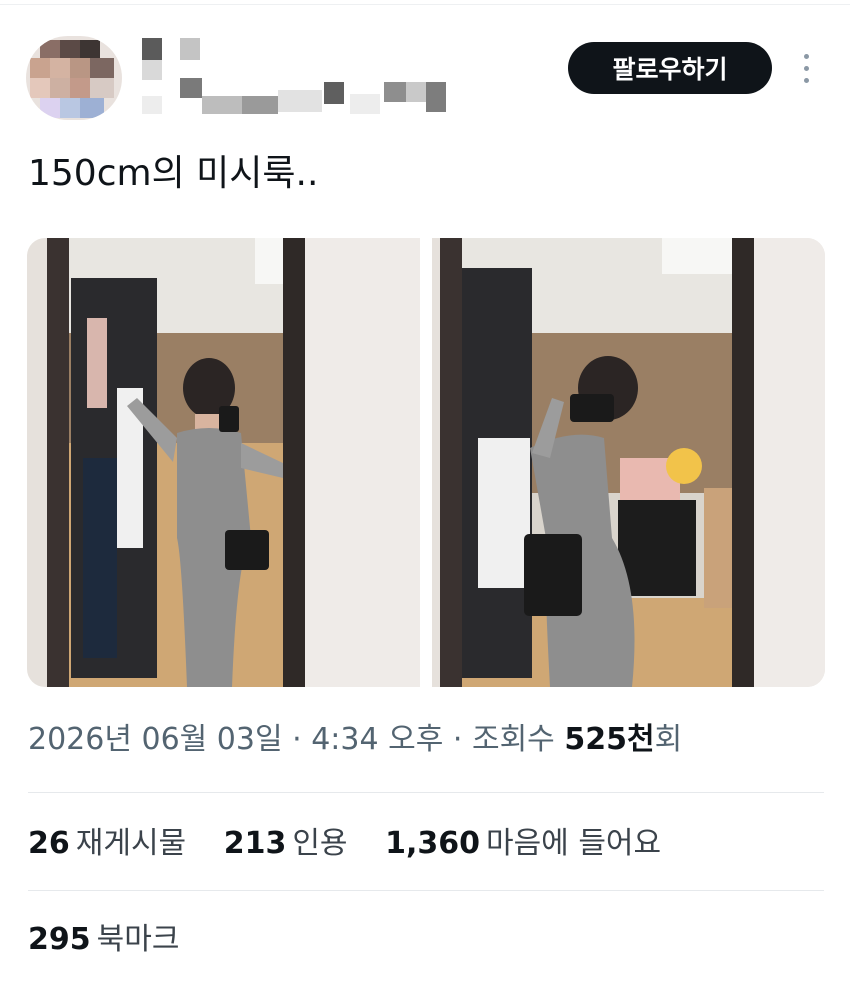 This screenshot has height=992, width=850. What do you see at coordinates (59, 939) in the screenshot?
I see `bookmarks-count: 295` at bounding box center [59, 939].